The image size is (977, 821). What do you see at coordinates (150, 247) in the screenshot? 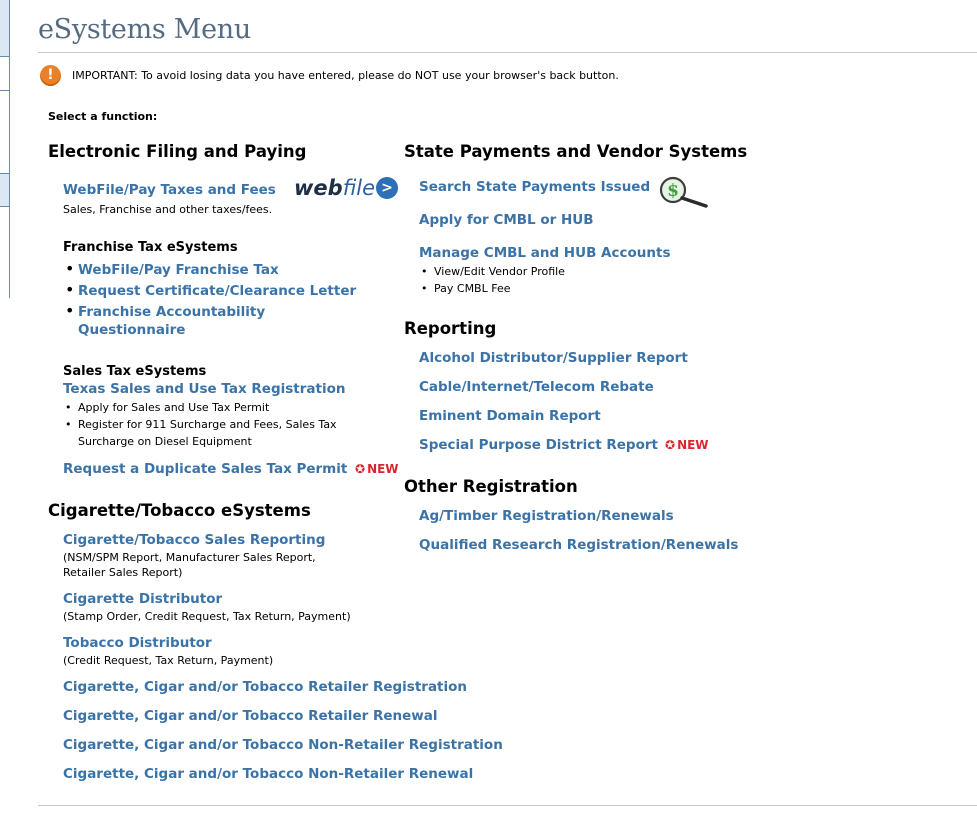
I see `franchise-heading: Franchise Tax eSystems` at bounding box center [150, 247].